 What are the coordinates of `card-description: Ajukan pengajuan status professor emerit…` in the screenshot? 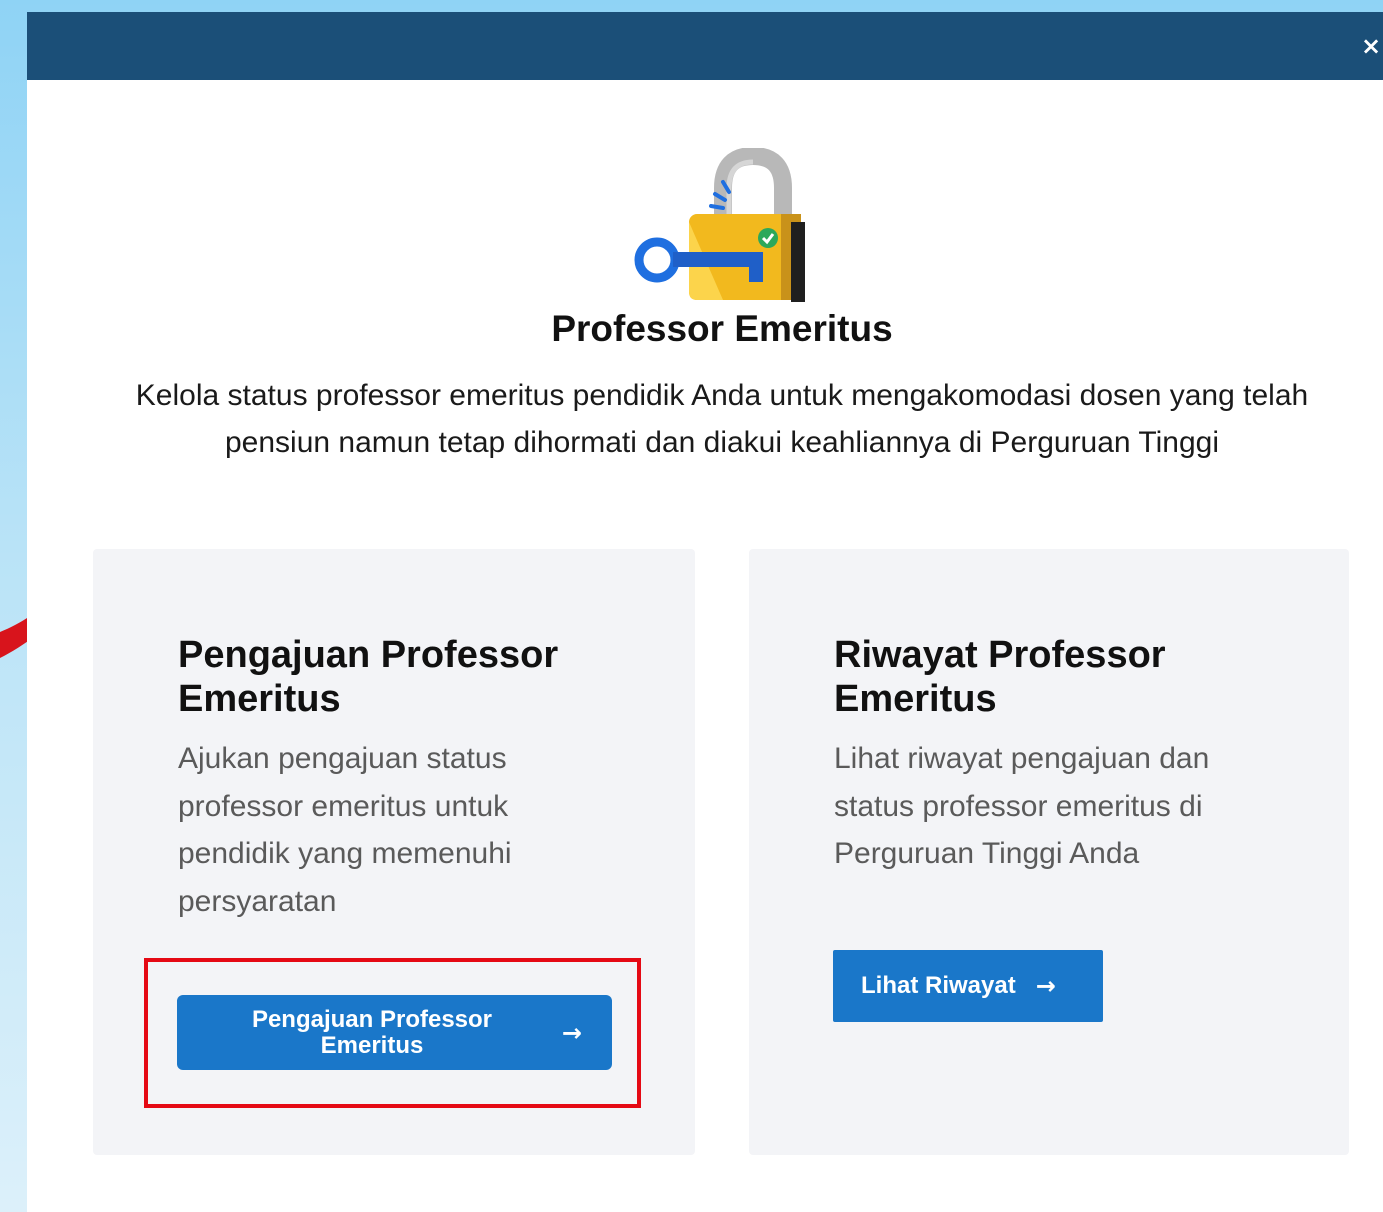 It's located at (345, 830).